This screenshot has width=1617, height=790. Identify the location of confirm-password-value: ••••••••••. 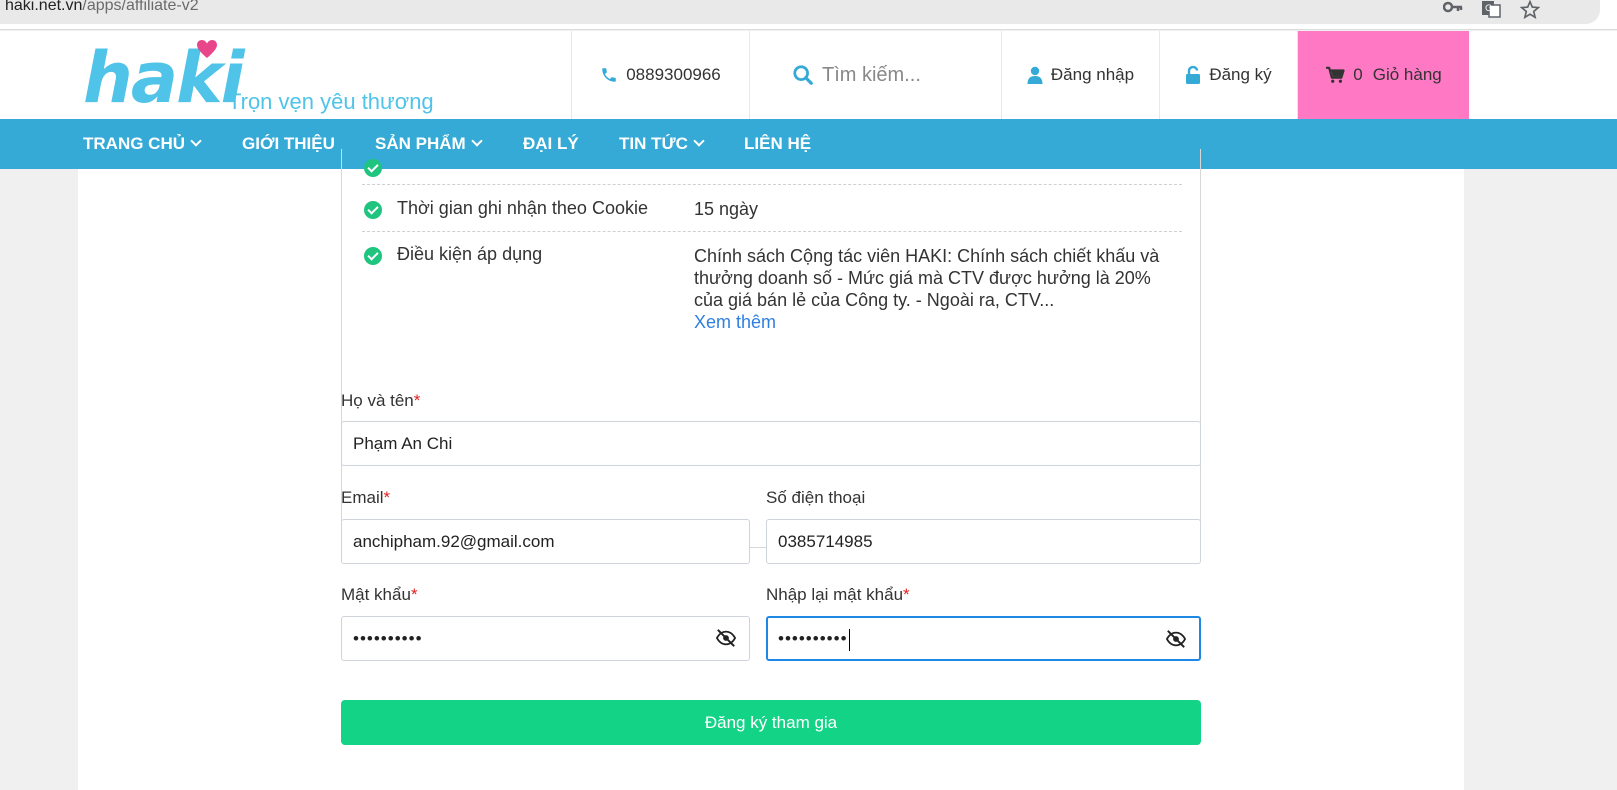
(813, 638).